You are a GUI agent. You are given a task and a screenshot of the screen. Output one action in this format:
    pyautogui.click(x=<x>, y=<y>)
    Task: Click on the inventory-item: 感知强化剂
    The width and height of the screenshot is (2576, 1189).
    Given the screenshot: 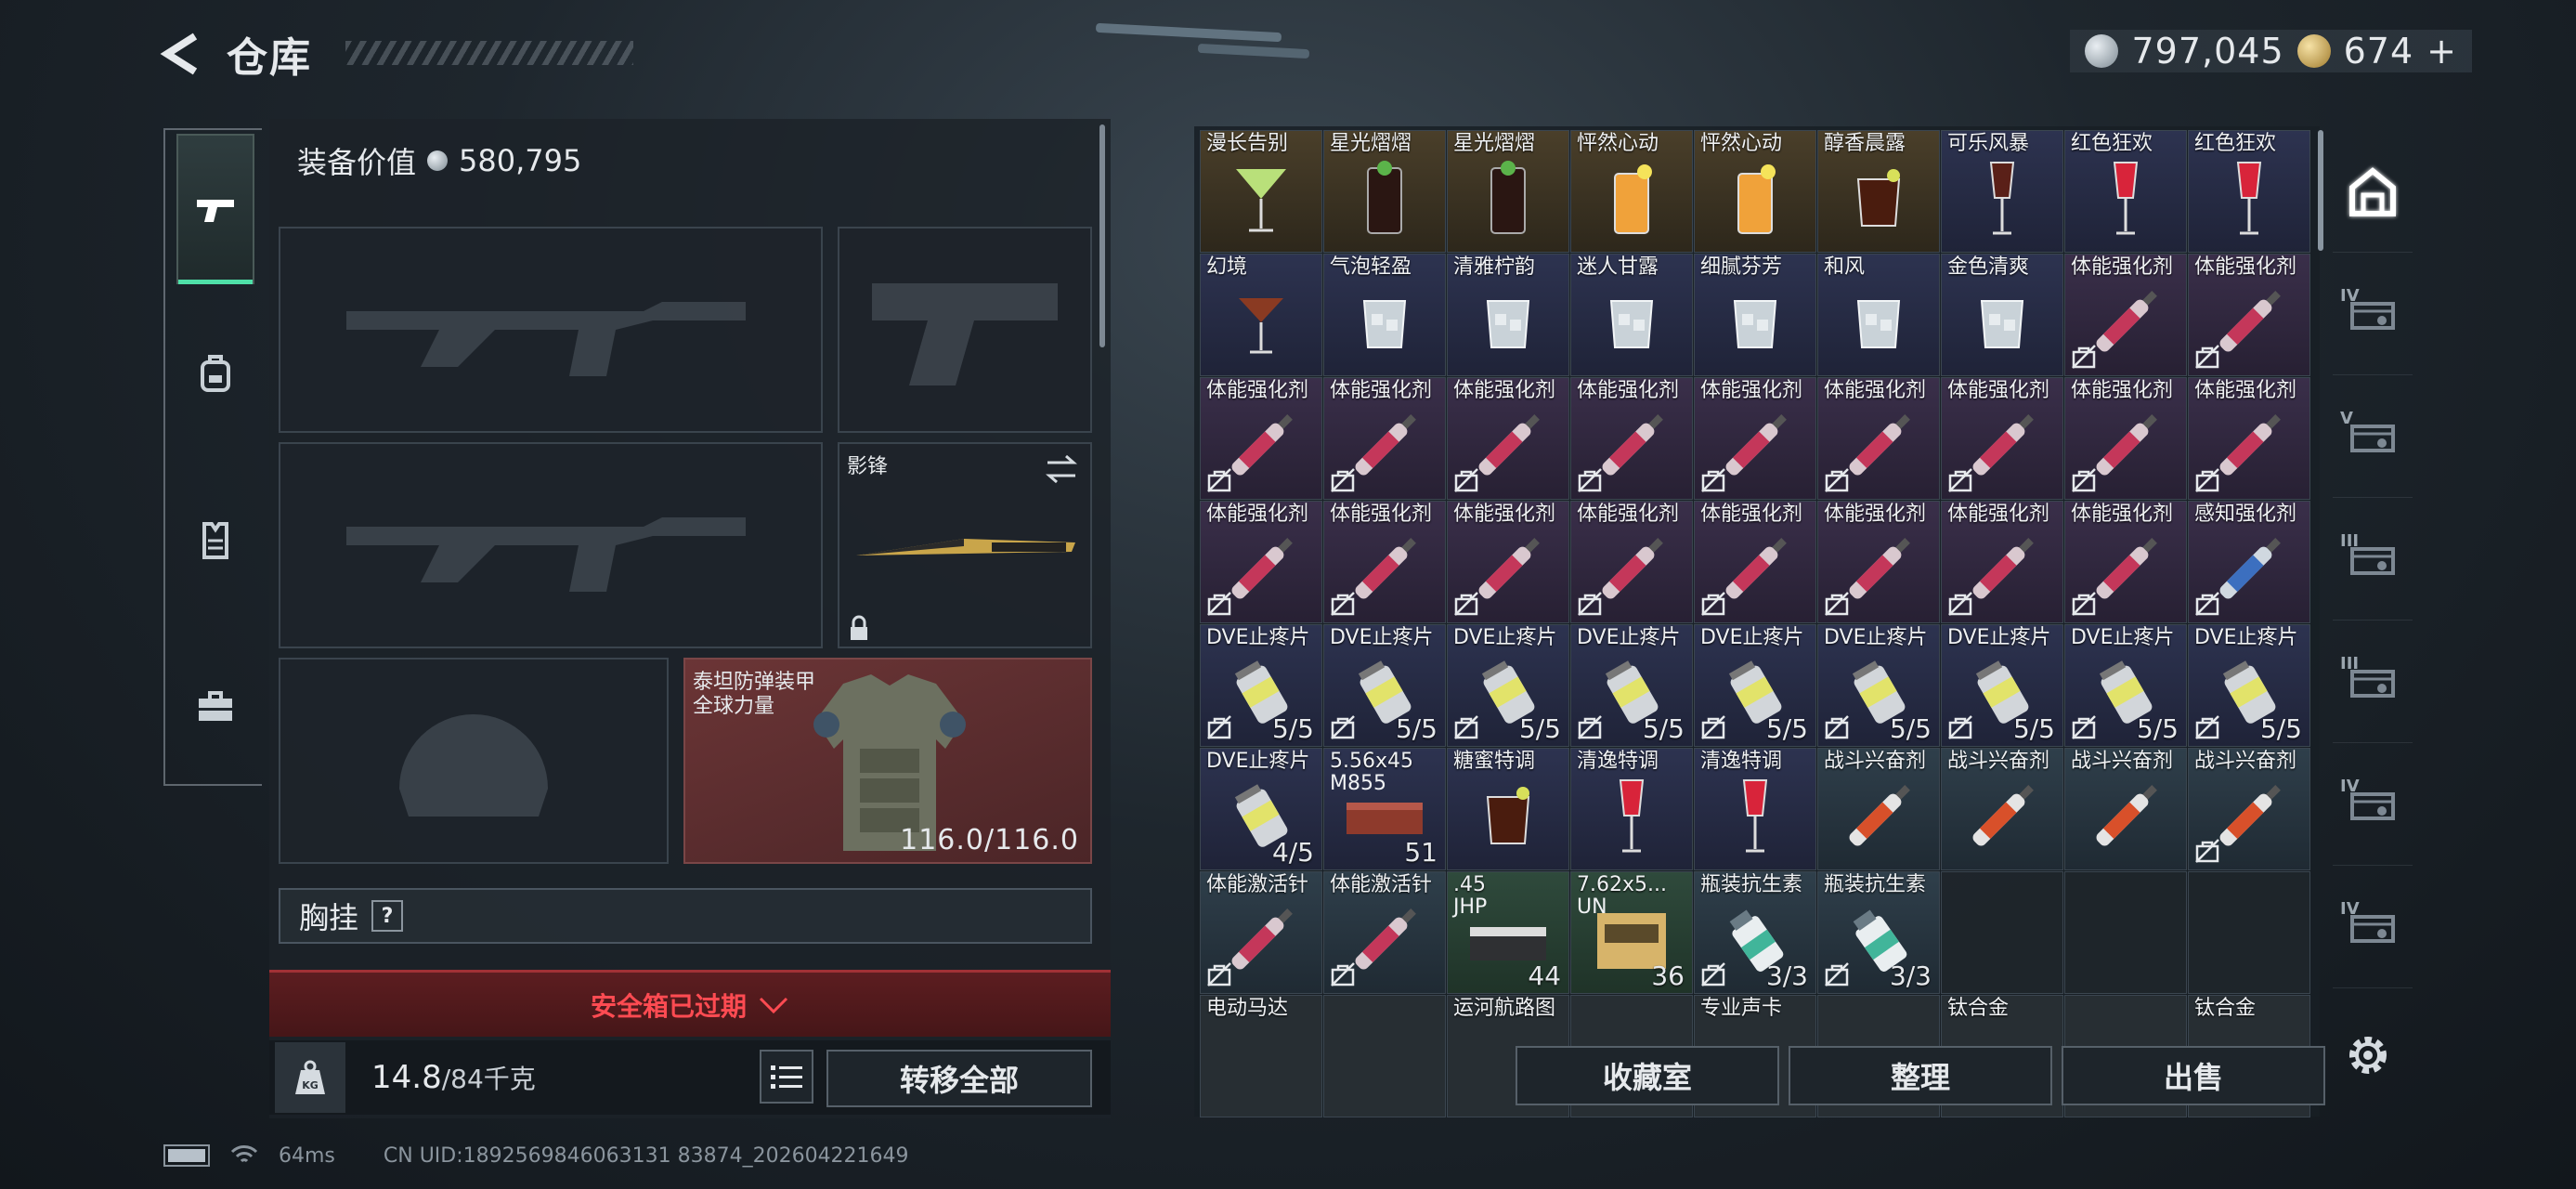 What is the action you would take?
    pyautogui.click(x=2249, y=562)
    